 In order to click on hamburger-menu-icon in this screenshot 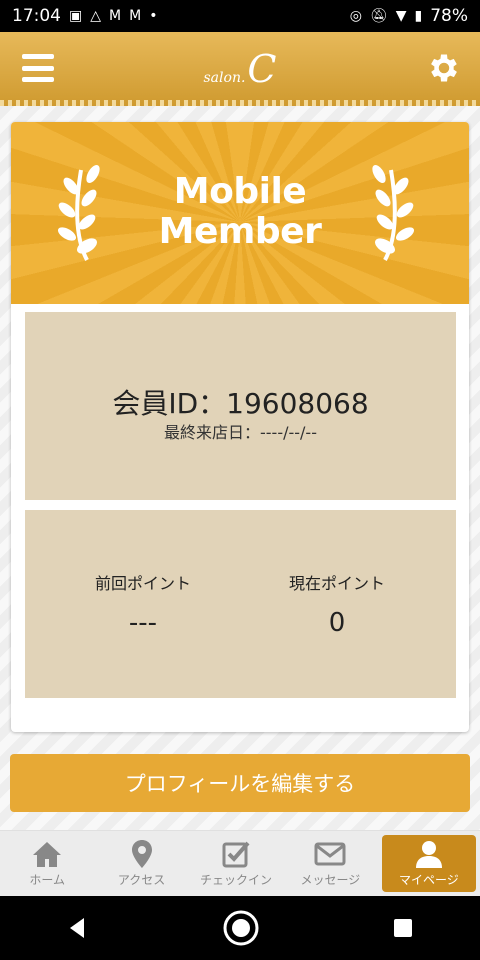, I will do `click(38, 68)`.